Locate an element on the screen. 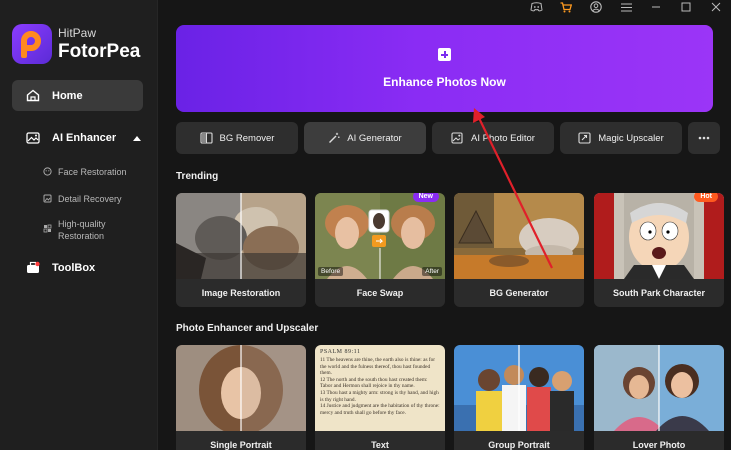  app-logo: HitPaw FotorPea is located at coordinates (76, 44).